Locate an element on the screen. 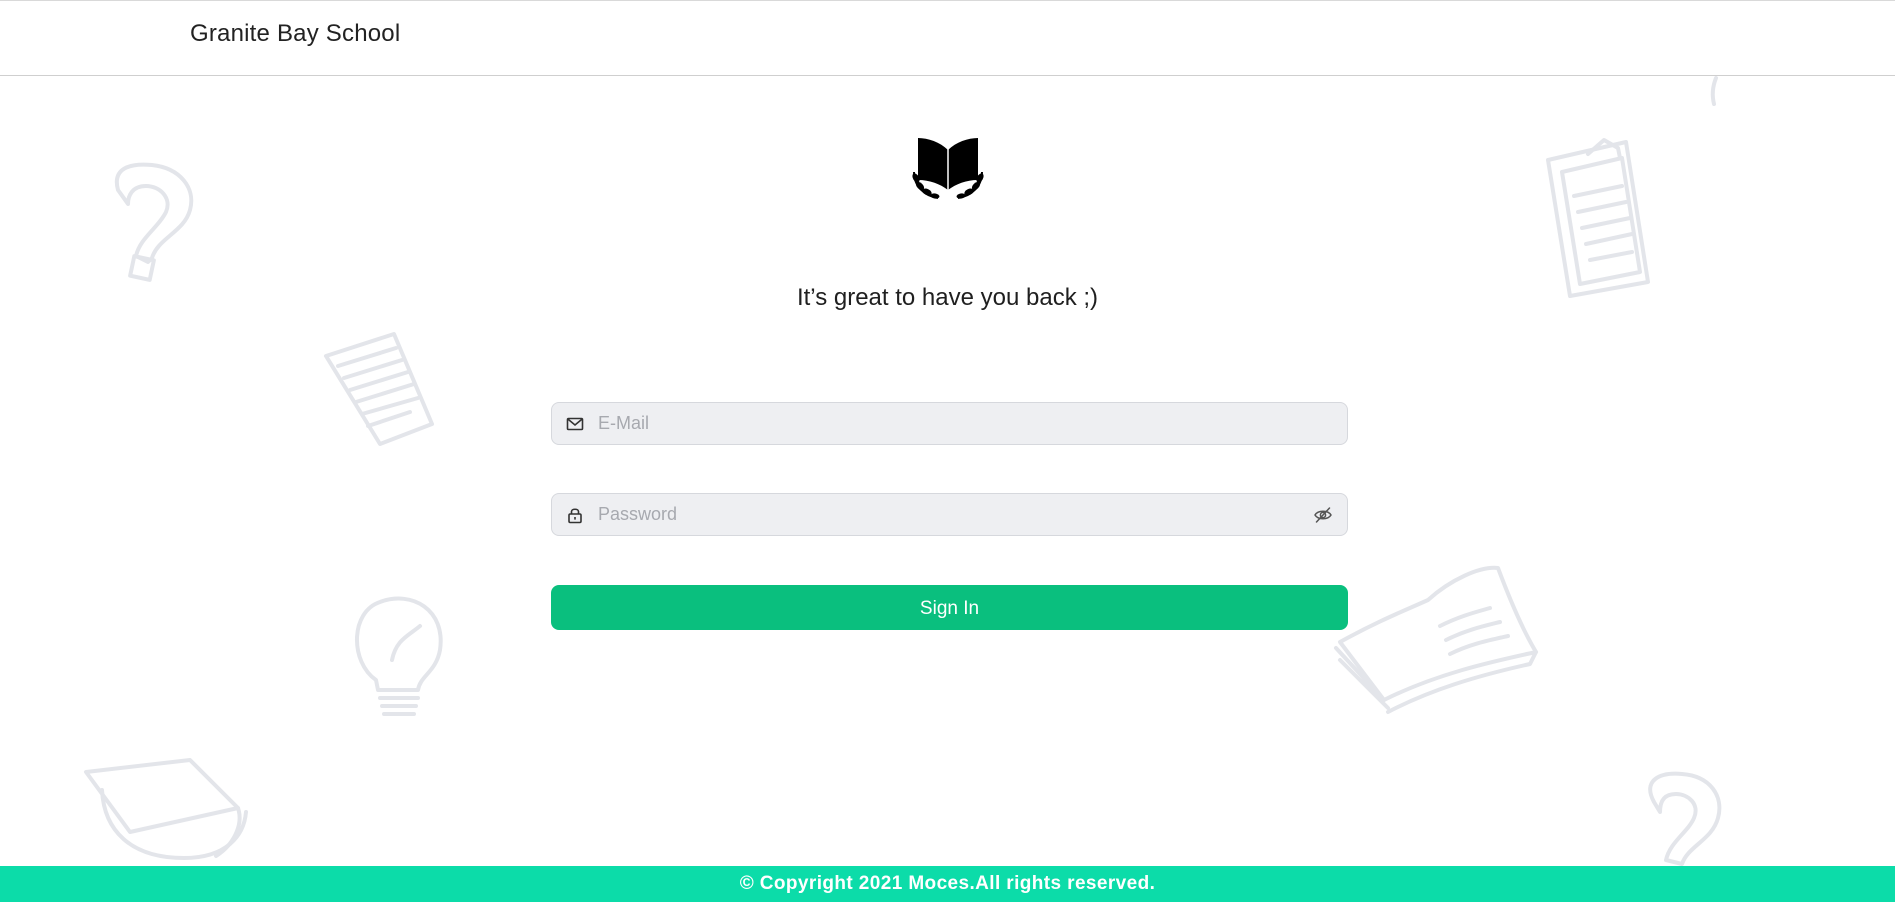 The width and height of the screenshot is (1895, 902). open-book-icon is located at coordinates (1436, 639).